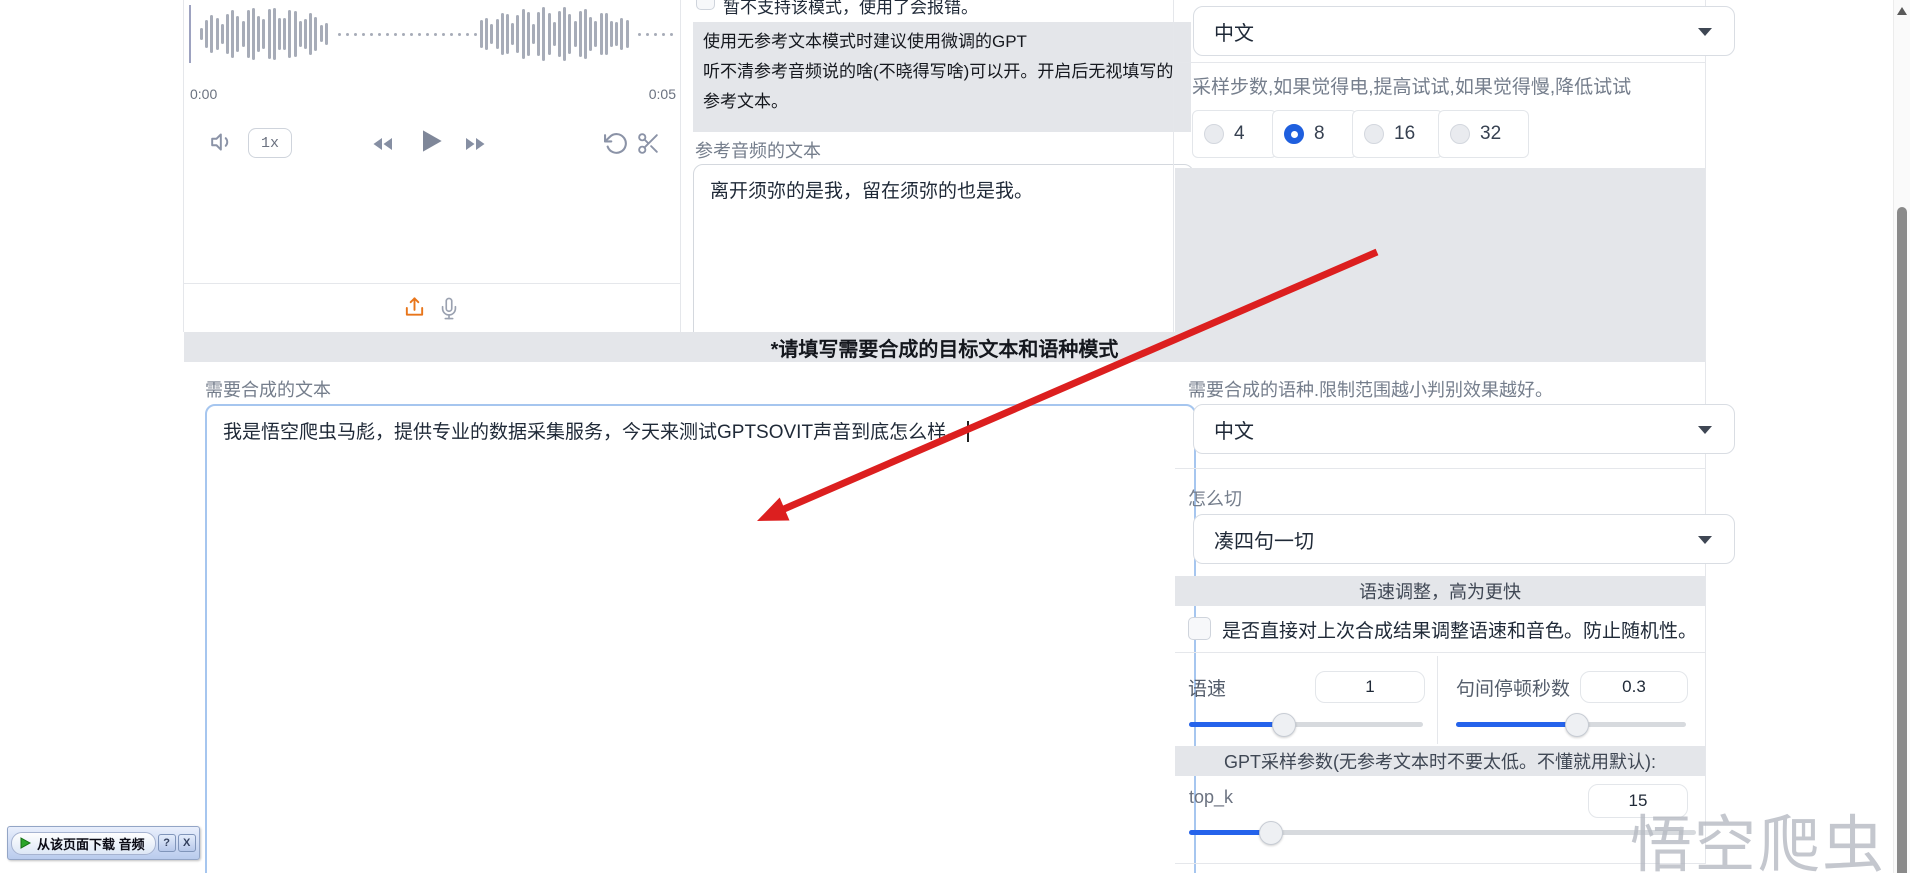  Describe the element at coordinates (166, 843) in the screenshot. I see `download-help-button: ?` at that location.